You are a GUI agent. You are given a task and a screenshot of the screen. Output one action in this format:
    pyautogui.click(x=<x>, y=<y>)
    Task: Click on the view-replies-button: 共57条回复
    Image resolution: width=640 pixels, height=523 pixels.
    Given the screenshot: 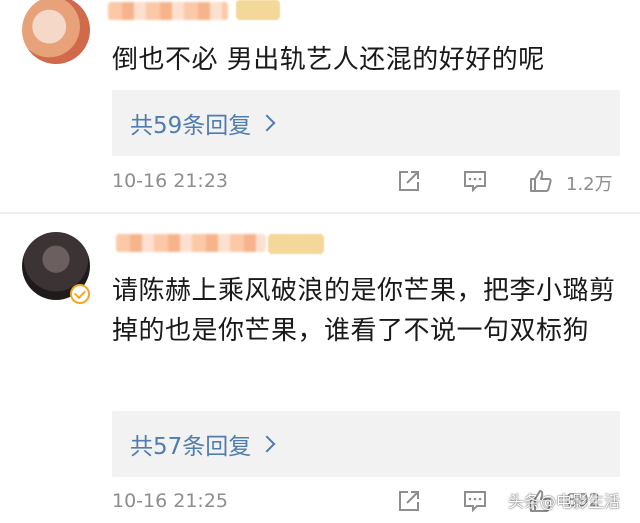 What is the action you would take?
    pyautogui.click(x=366, y=444)
    